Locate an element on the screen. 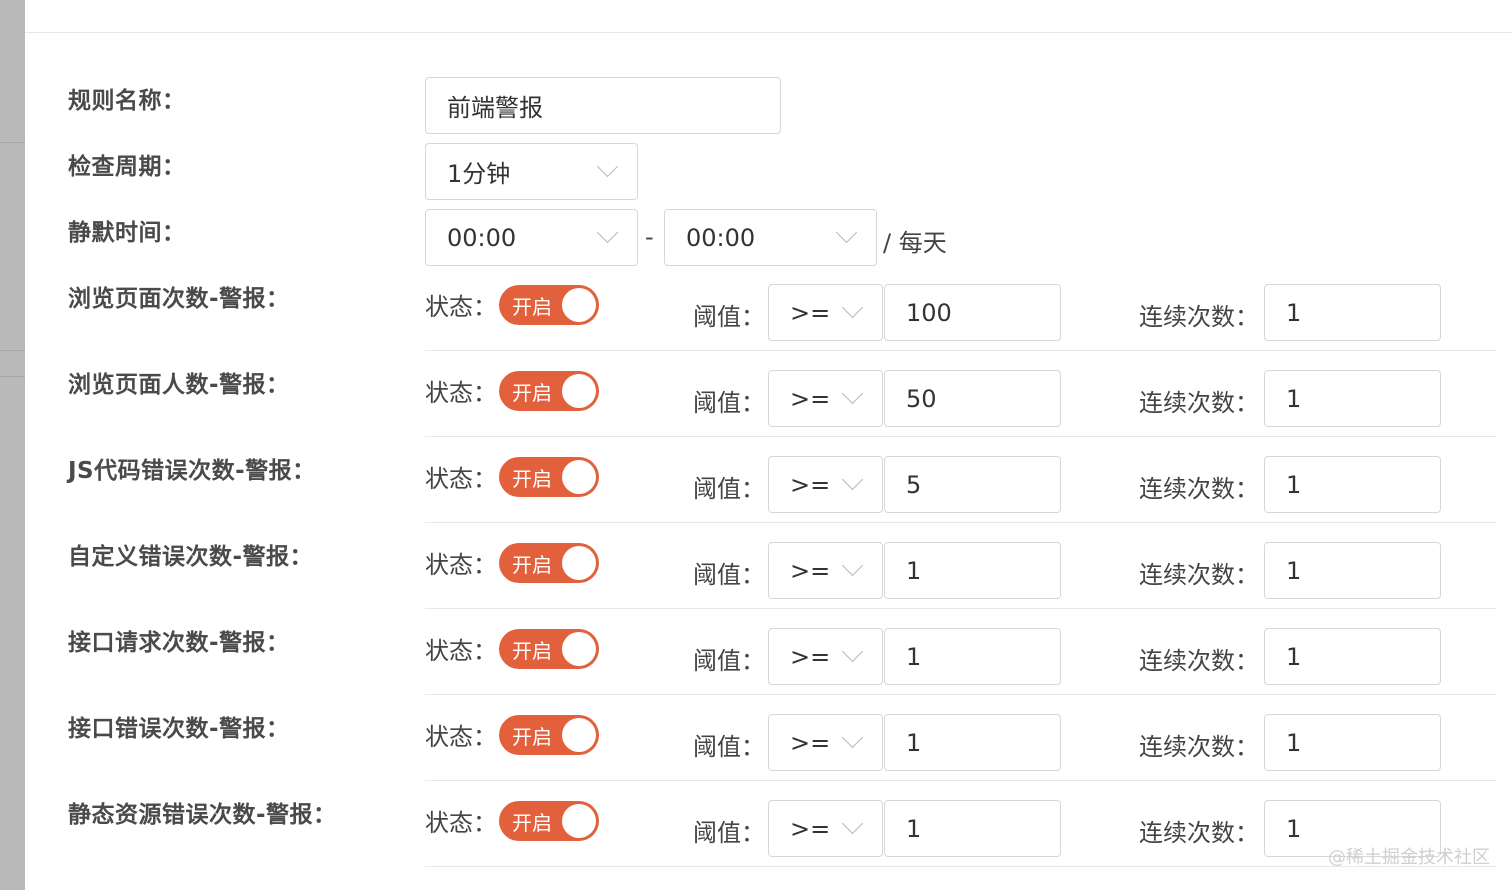 This screenshot has width=1512, height=890. threshold-value: 50 is located at coordinates (921, 398).